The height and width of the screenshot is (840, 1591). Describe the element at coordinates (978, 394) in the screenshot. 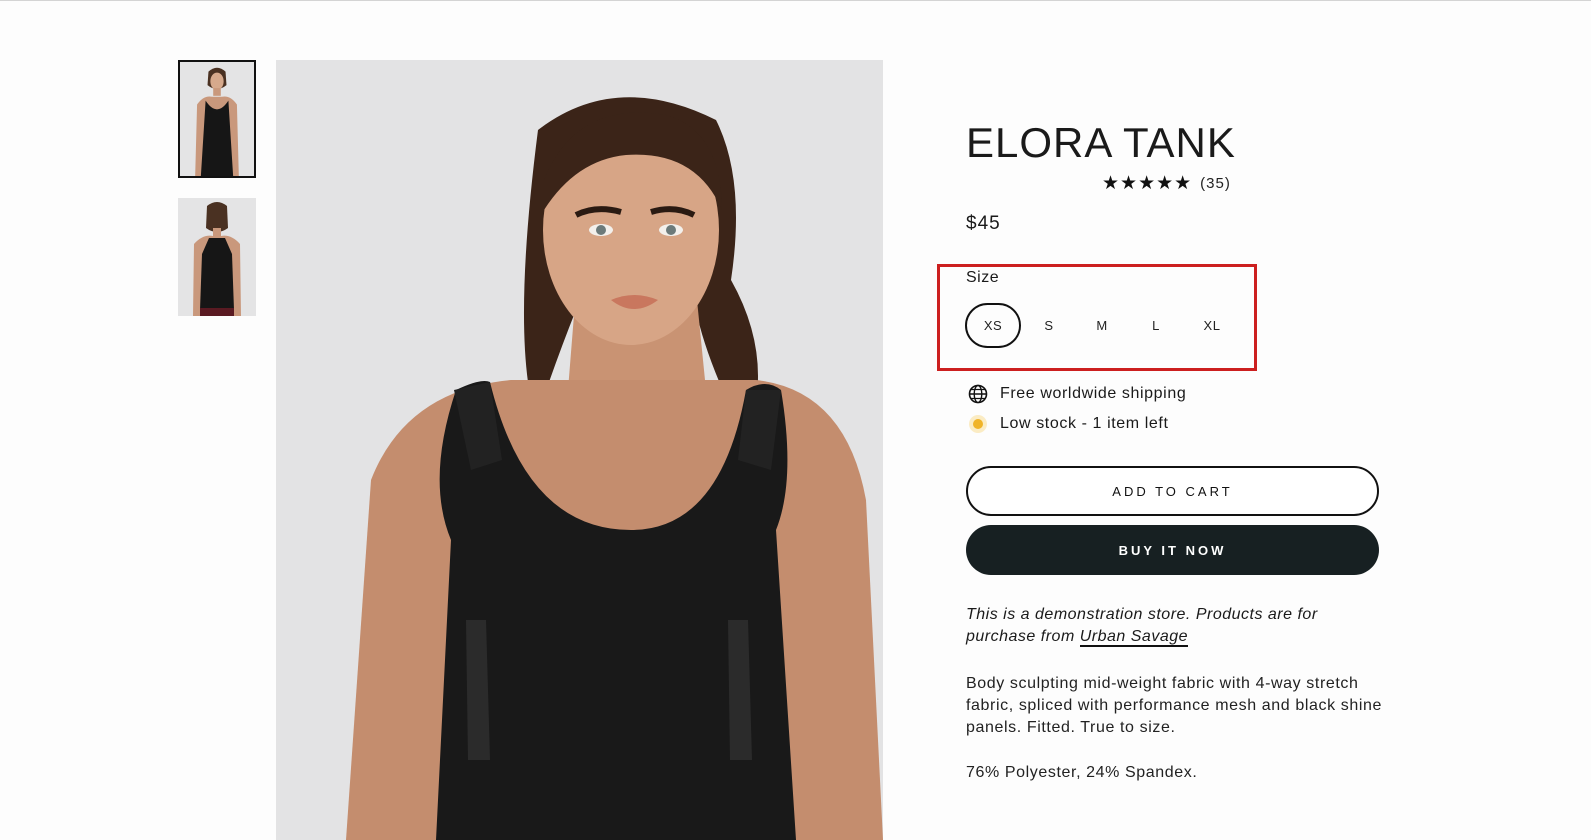

I see `globe-icon` at that location.